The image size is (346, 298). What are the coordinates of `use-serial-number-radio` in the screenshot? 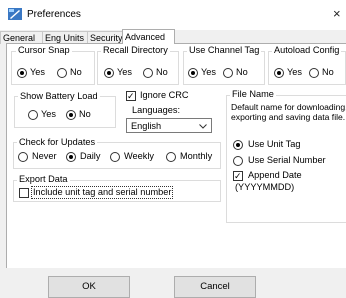 It's located at (238, 161).